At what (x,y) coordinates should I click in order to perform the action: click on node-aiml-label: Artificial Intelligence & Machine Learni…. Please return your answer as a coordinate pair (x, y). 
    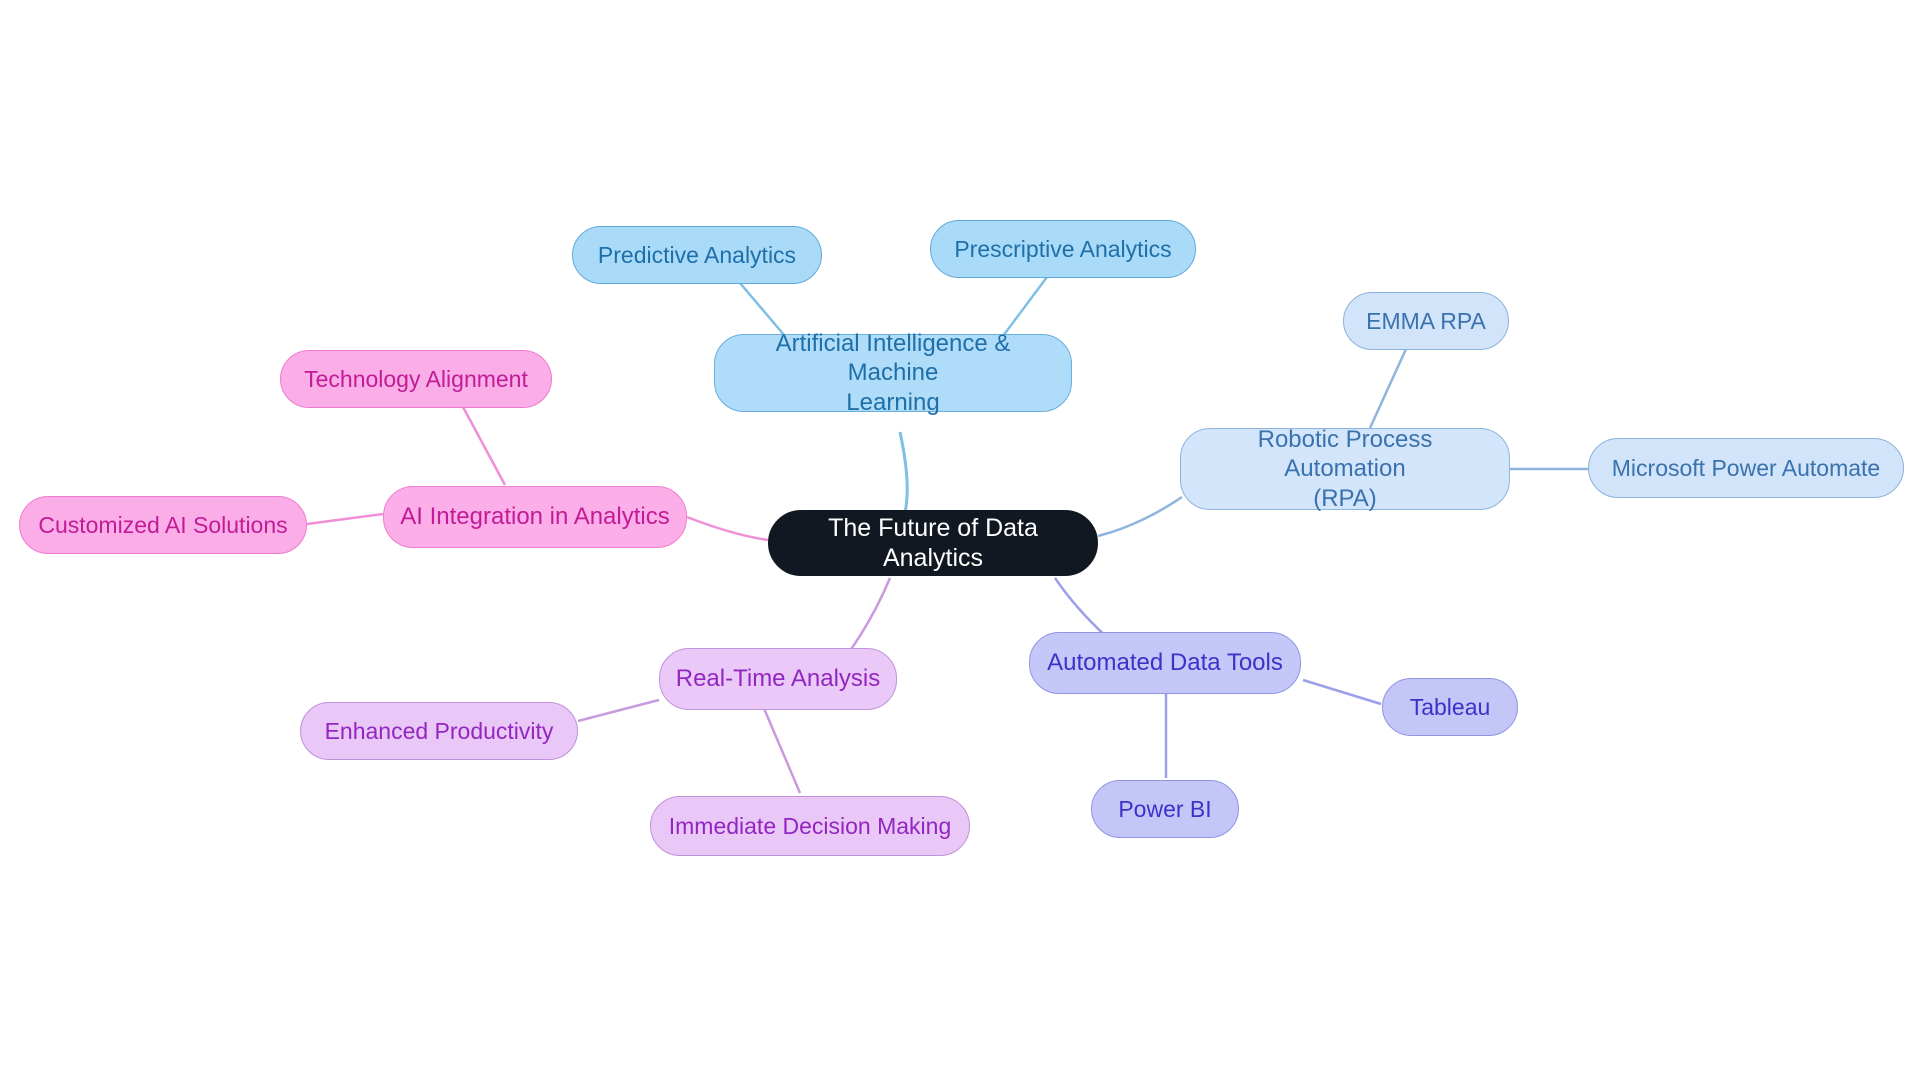
    Looking at the image, I should click on (893, 373).